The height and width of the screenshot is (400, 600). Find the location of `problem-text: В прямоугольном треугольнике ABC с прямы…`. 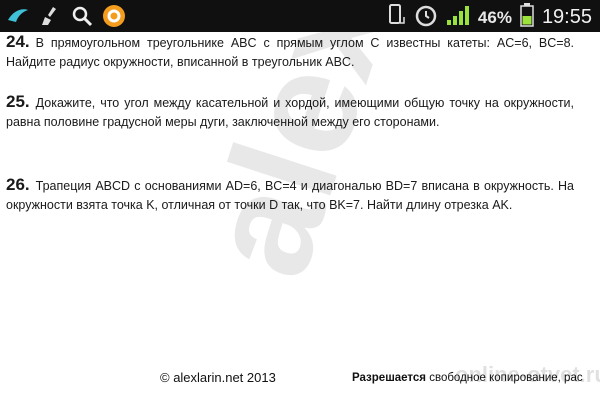

problem-text: В прямоугольном треугольнике ABC с прямы… is located at coordinates (290, 52).